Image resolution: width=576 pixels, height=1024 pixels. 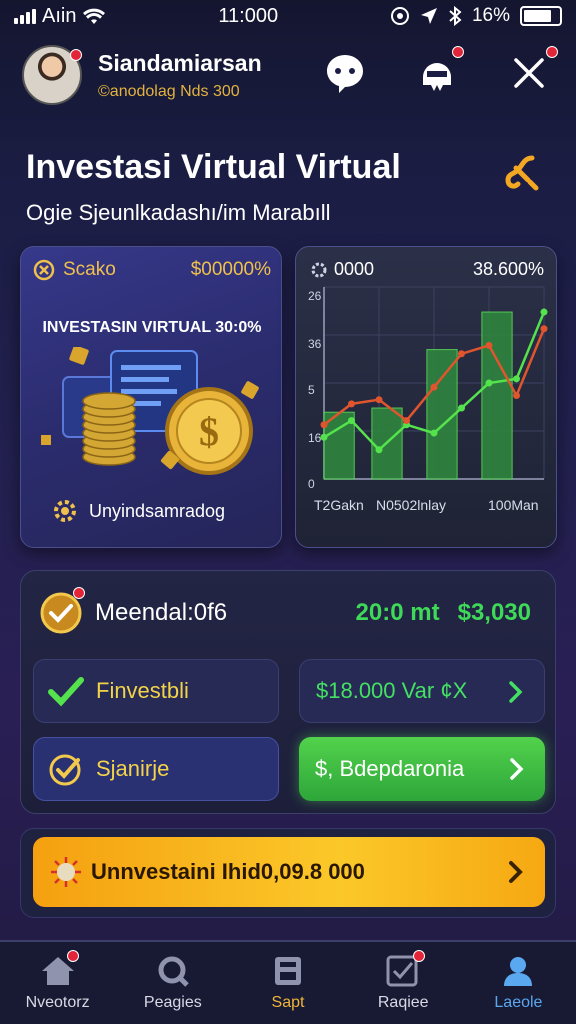 I want to click on page-subtitle: Ogie Sjeunlkadashı/im Marabıll, so click(x=178, y=212).